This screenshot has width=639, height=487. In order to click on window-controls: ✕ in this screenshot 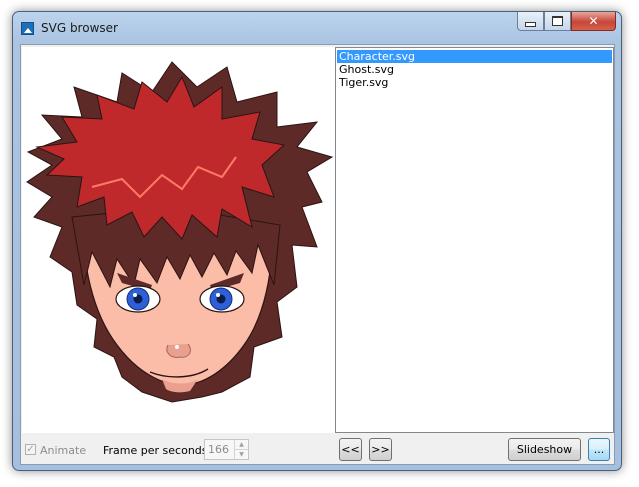, I will do `click(566, 22)`.